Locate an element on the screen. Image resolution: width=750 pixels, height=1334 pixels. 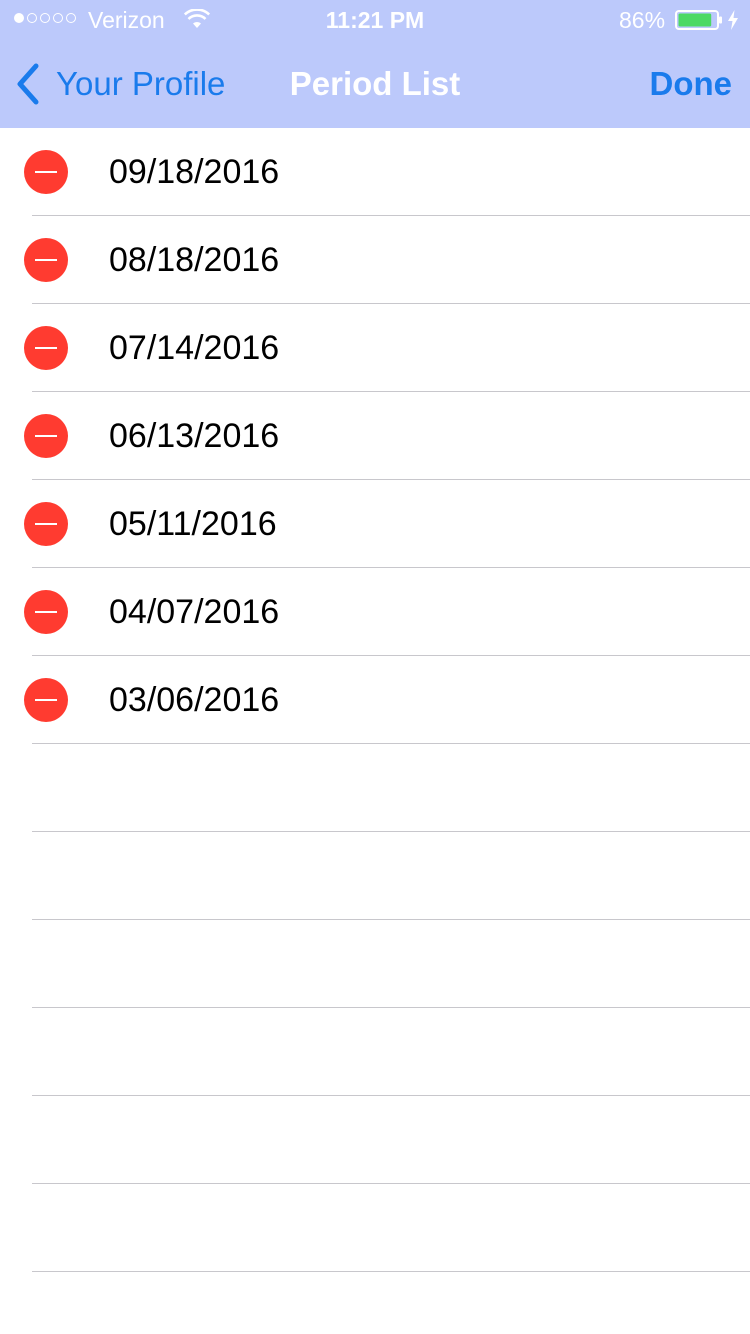
period-row: 08/18/2016 is located at coordinates (387, 260).